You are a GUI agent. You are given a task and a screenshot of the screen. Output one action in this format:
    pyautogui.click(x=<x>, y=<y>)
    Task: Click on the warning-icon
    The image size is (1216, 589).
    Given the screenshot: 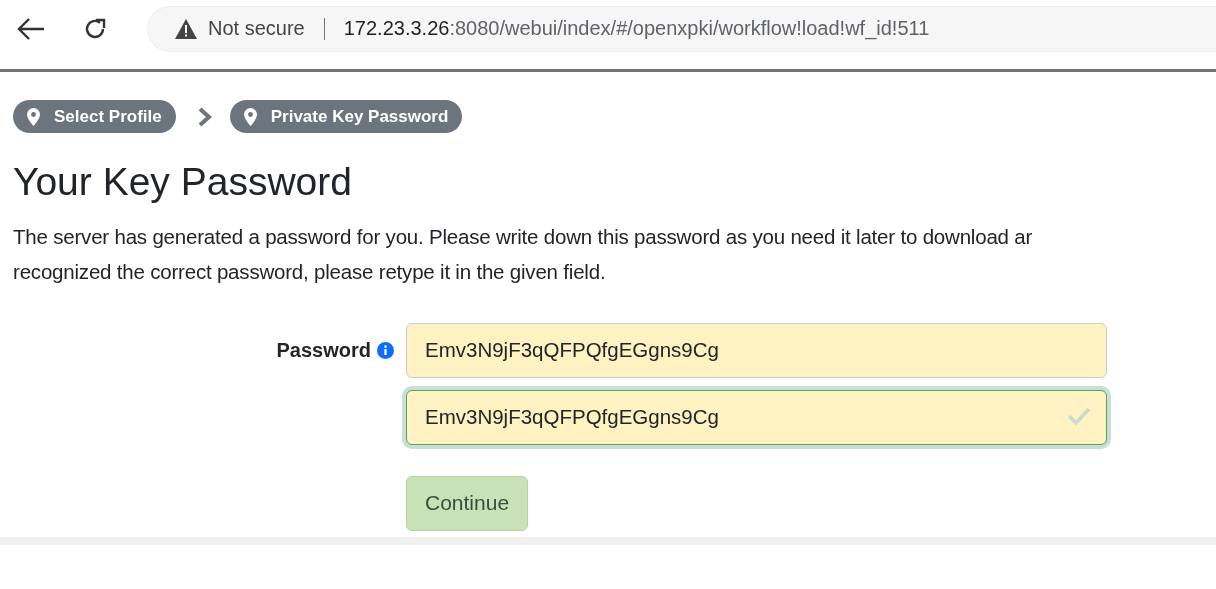 What is the action you would take?
    pyautogui.click(x=186, y=28)
    